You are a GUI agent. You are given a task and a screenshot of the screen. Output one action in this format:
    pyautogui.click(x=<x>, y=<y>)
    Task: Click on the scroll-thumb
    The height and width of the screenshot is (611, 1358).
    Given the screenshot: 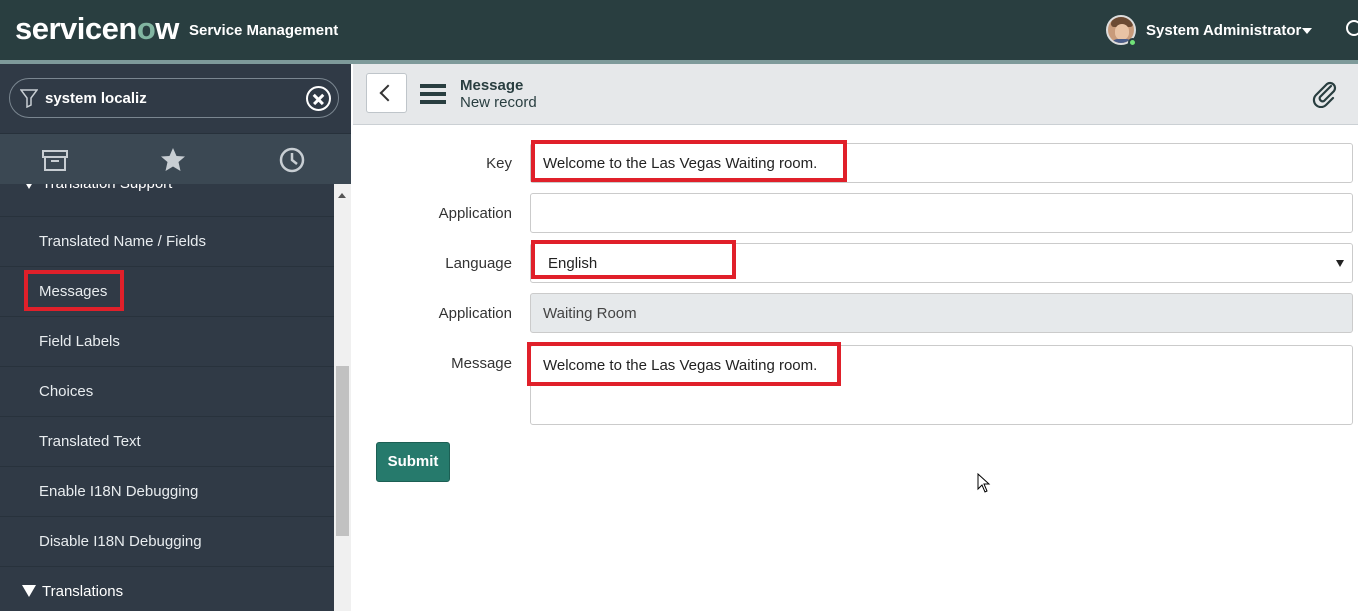 What is the action you would take?
    pyautogui.click(x=342, y=451)
    